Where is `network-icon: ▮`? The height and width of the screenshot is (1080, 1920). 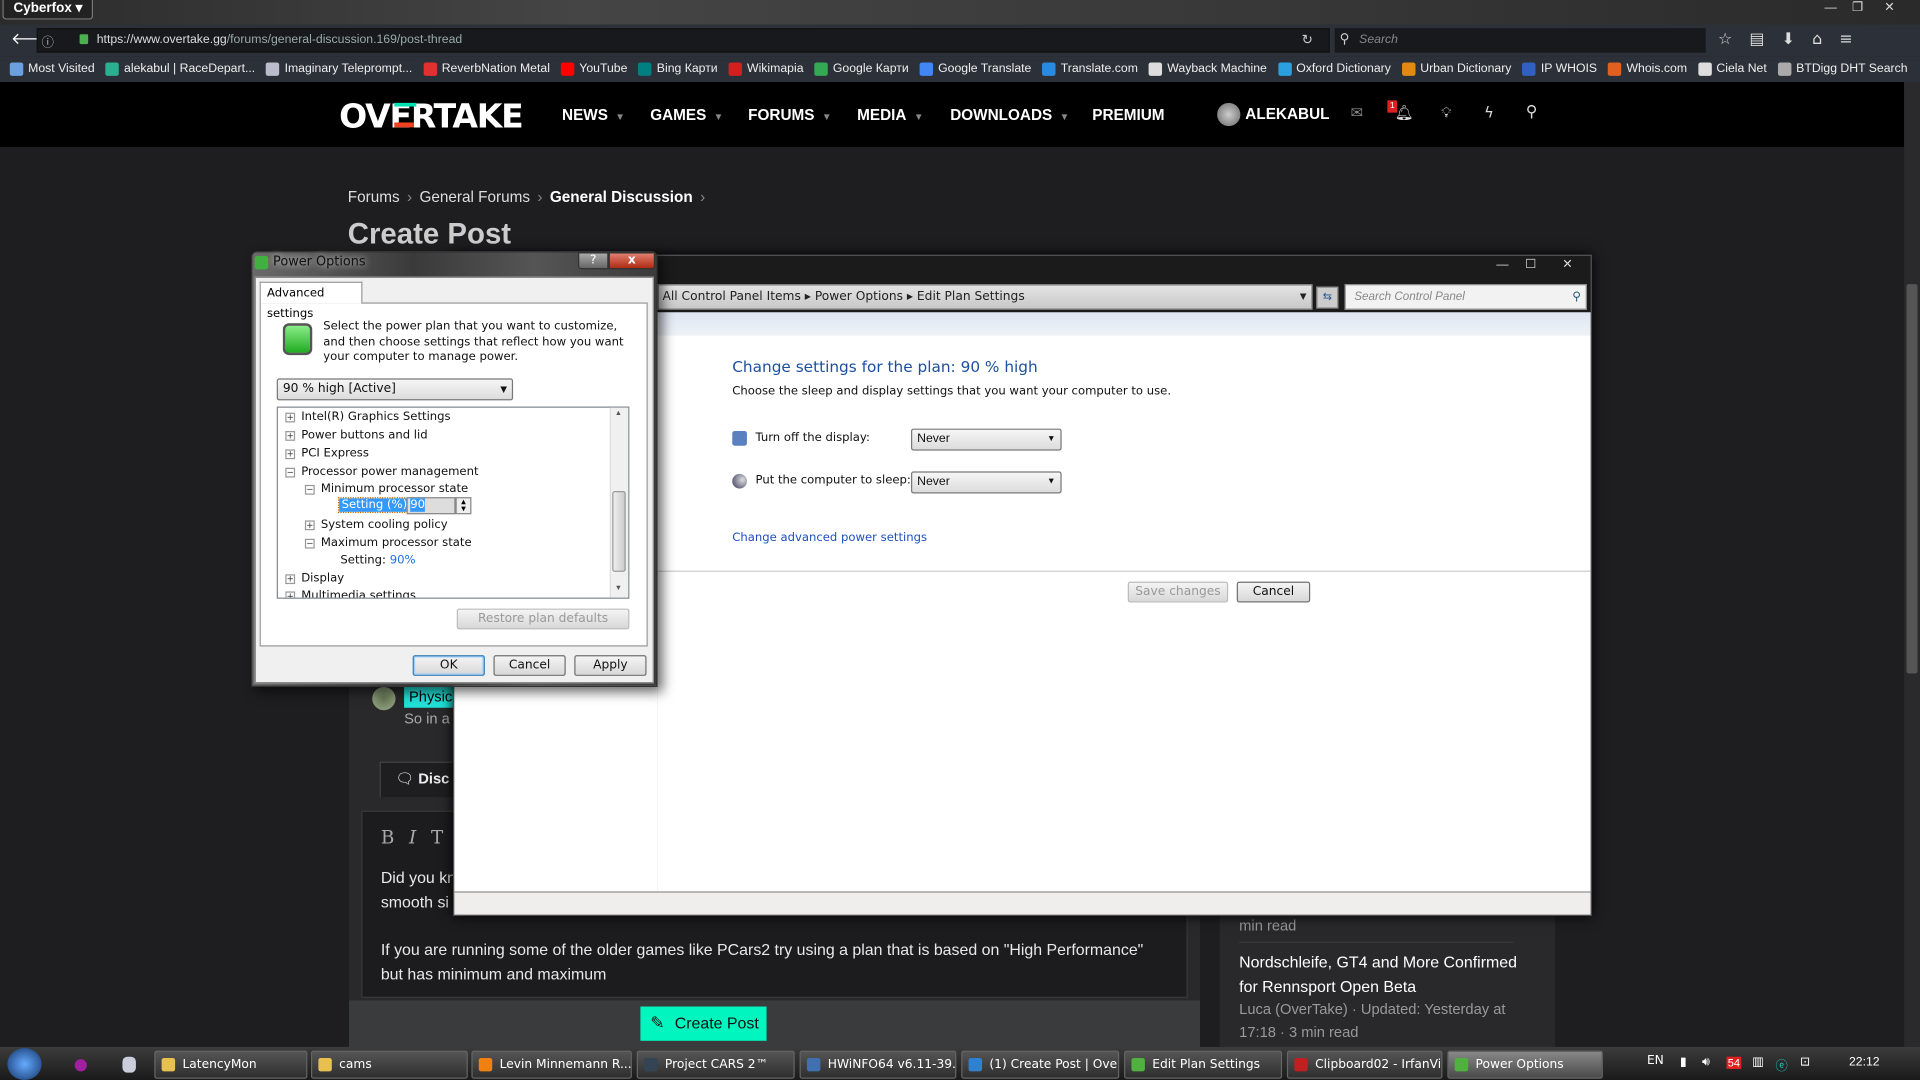
network-icon: ▮ is located at coordinates (1683, 1062).